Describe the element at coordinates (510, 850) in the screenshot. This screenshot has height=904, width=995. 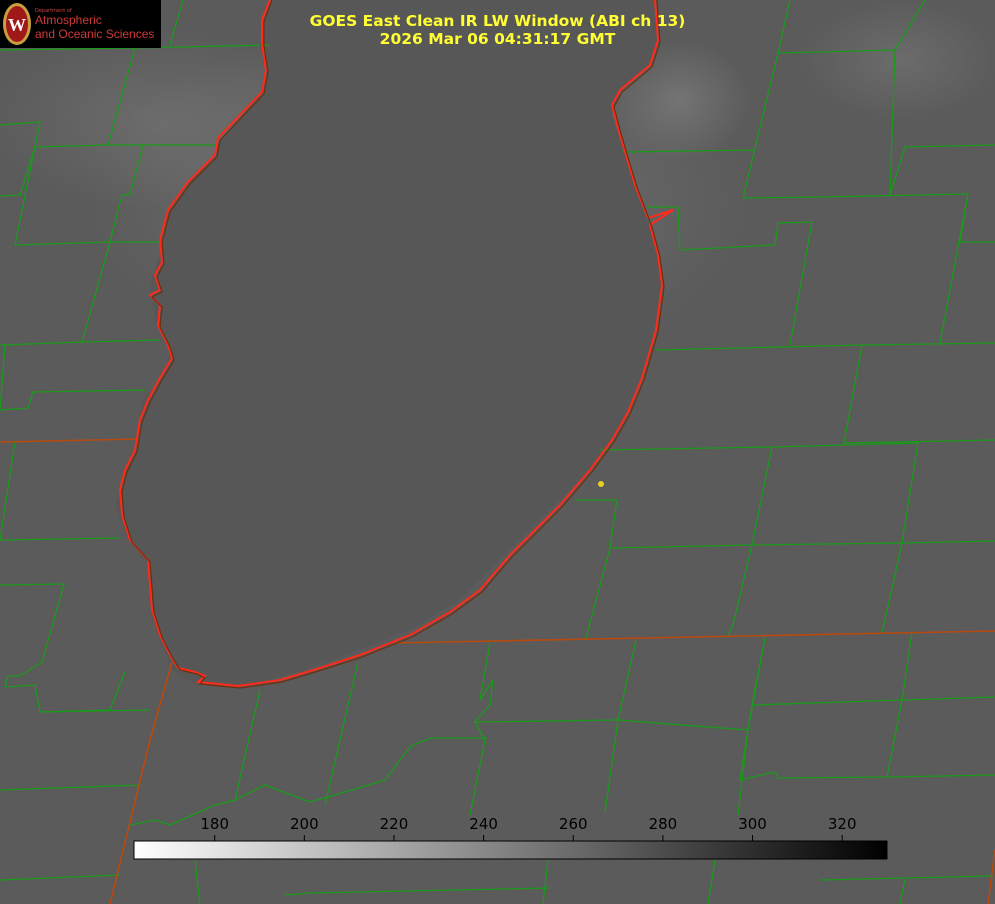
I see `colorbar-gradient` at that location.